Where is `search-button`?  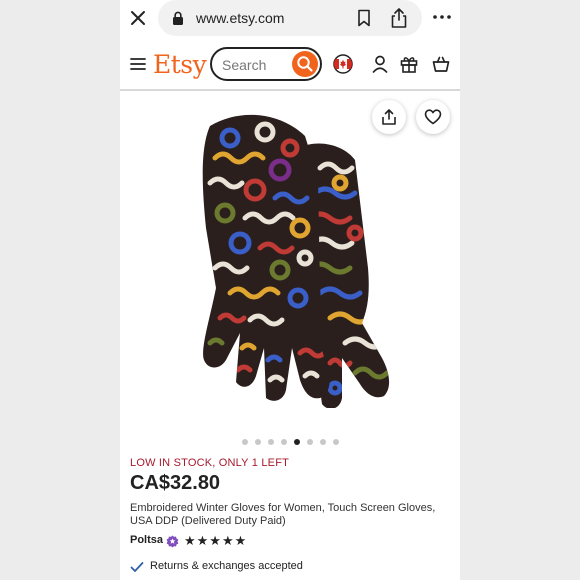 search-button is located at coordinates (305, 64).